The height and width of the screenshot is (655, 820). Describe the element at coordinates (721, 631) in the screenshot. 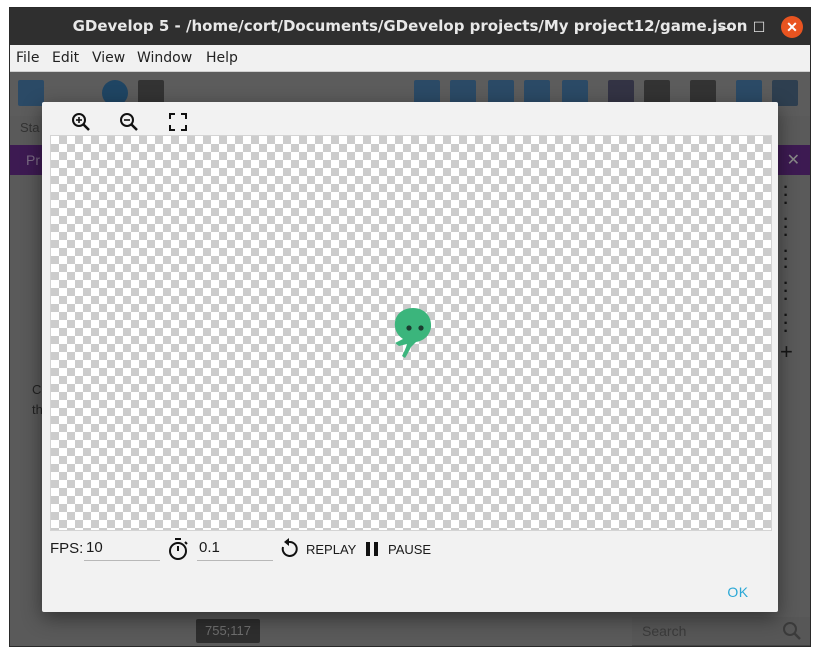

I see `search-field: Search` at that location.